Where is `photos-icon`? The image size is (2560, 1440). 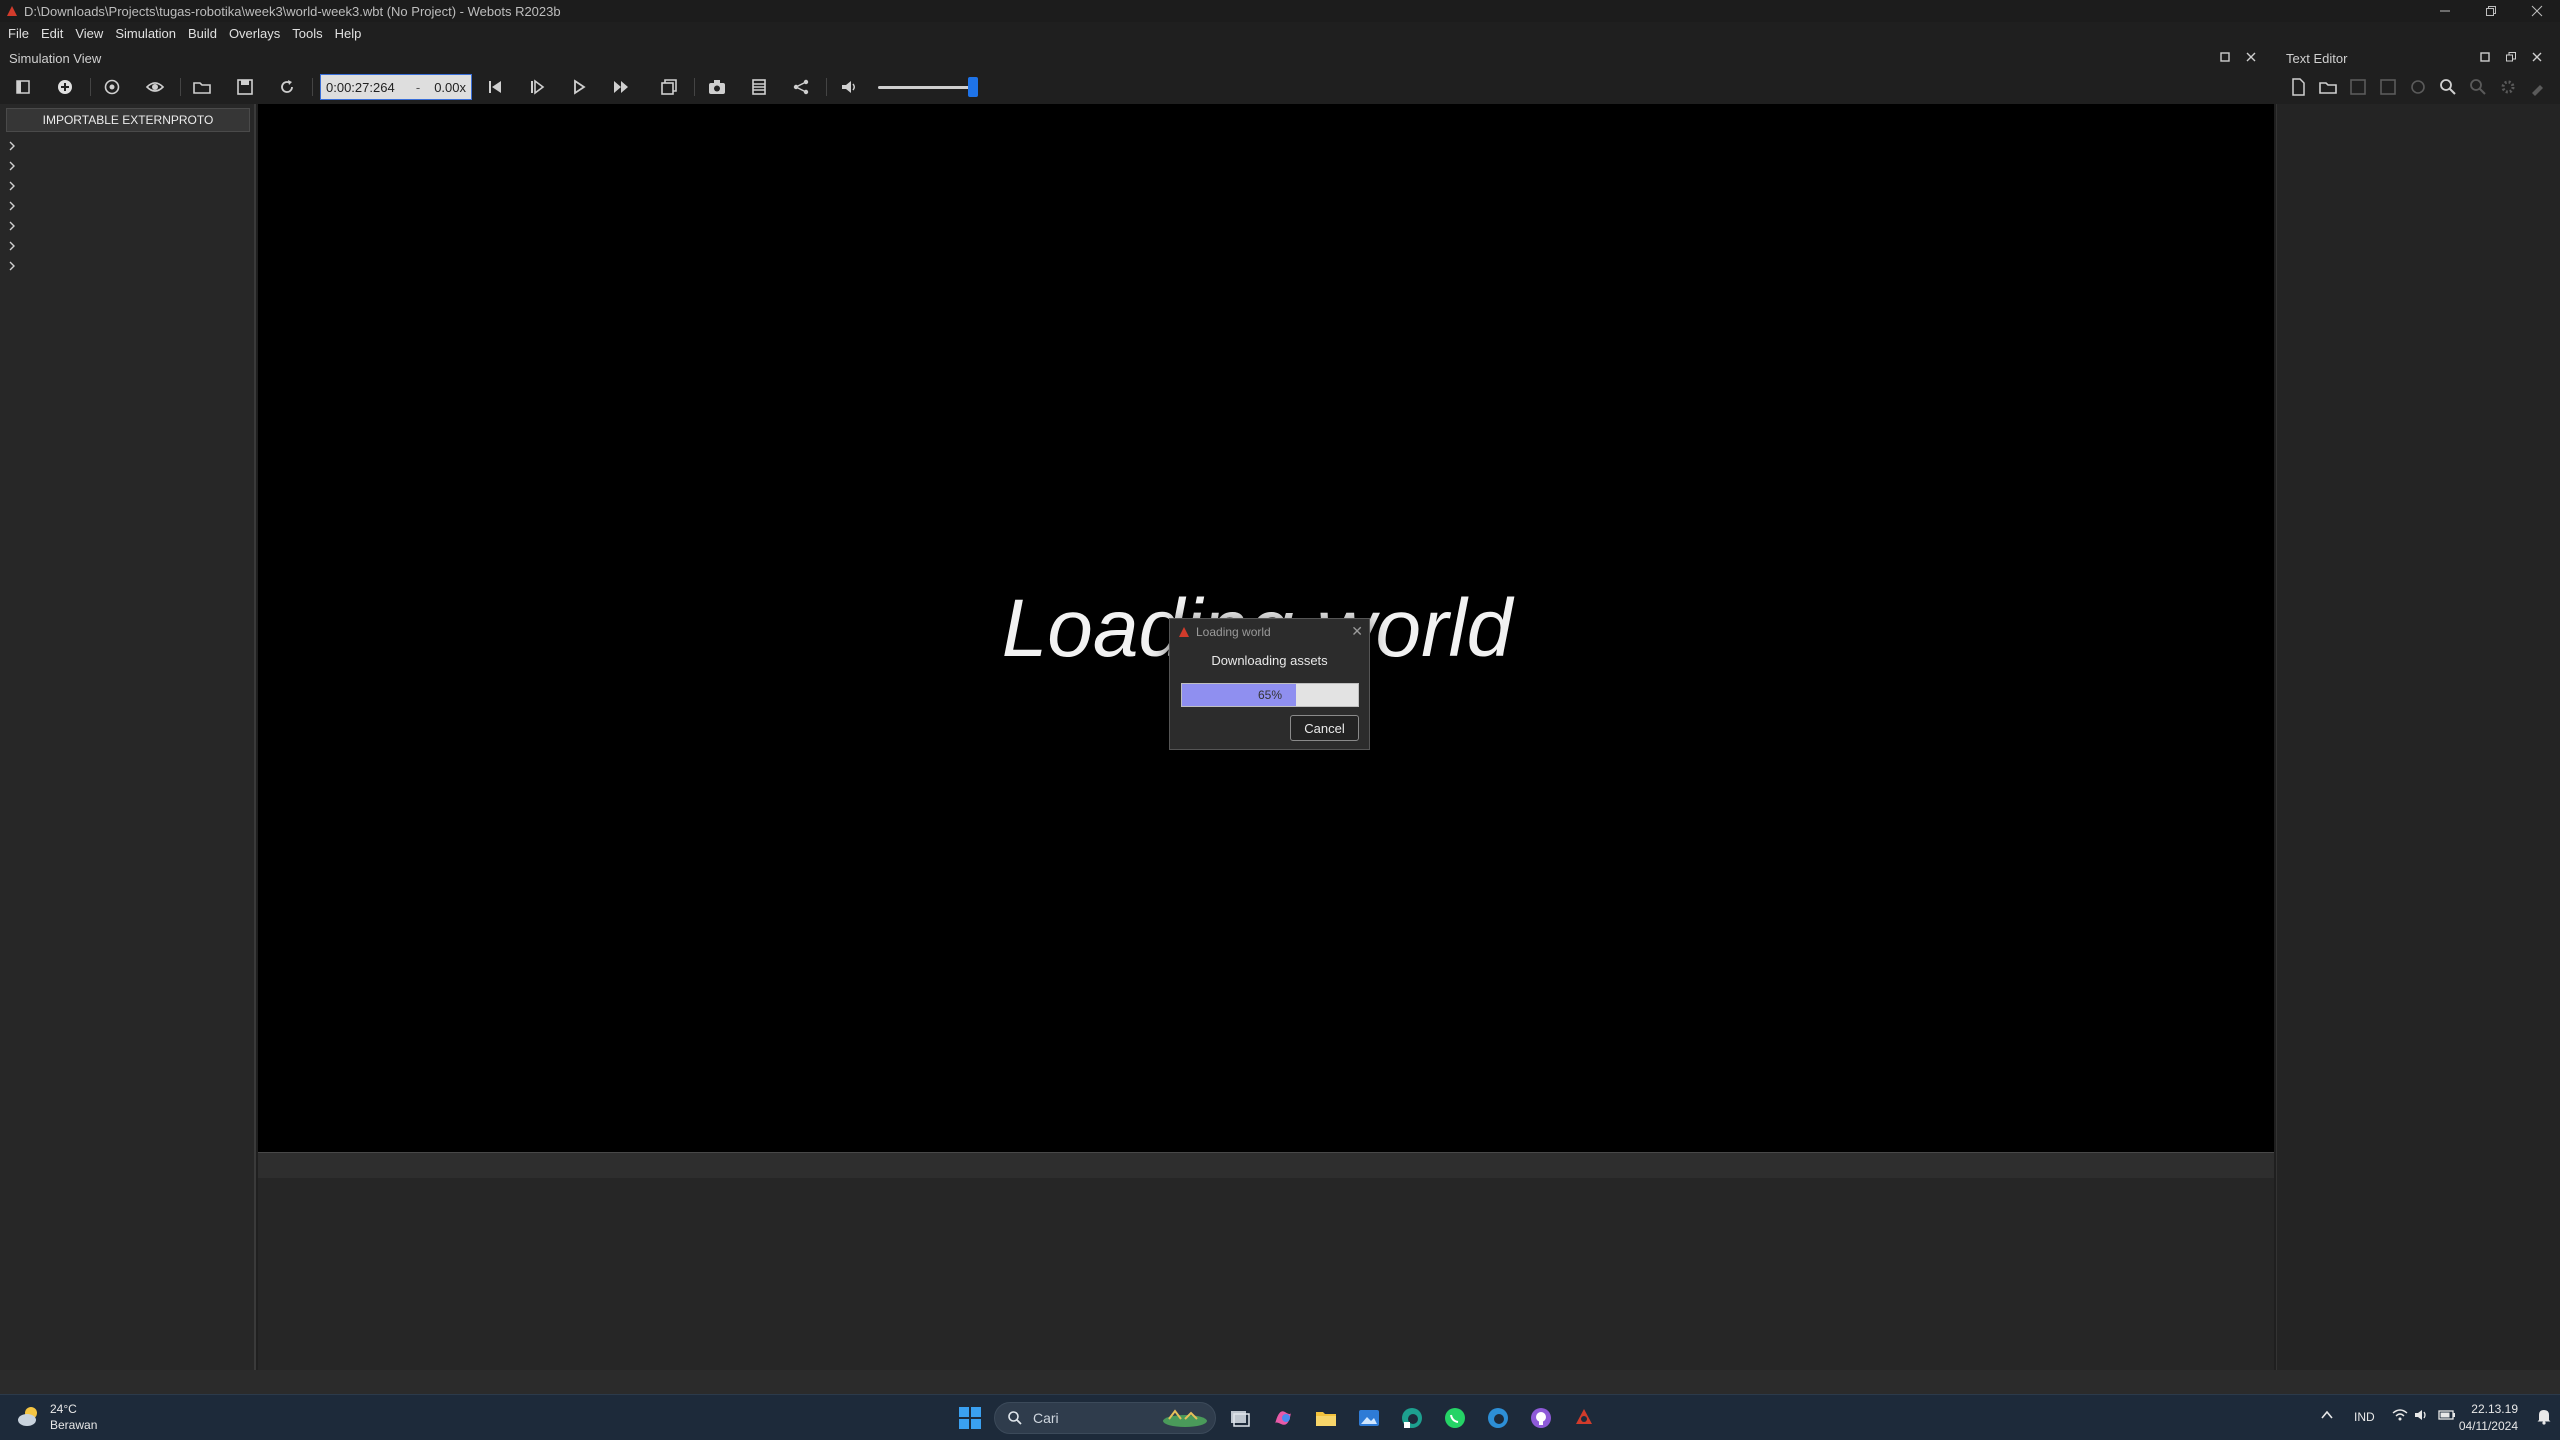
photos-icon is located at coordinates (1369, 1418).